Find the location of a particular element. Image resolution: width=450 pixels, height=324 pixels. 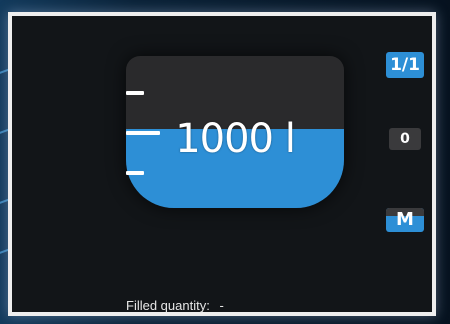

mode-label: M is located at coordinates (405, 219).